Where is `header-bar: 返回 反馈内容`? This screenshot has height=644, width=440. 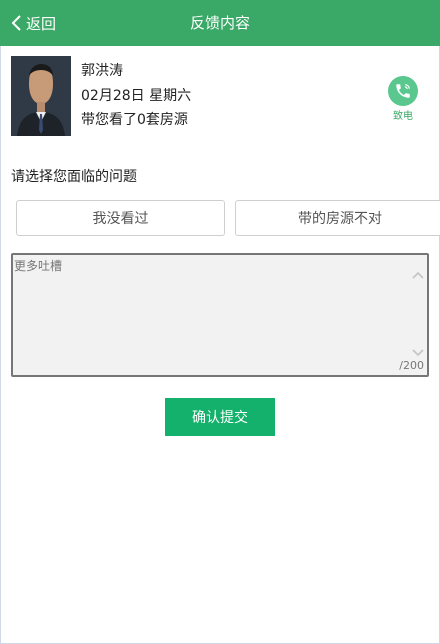 header-bar: 返回 反馈内容 is located at coordinates (220, 23).